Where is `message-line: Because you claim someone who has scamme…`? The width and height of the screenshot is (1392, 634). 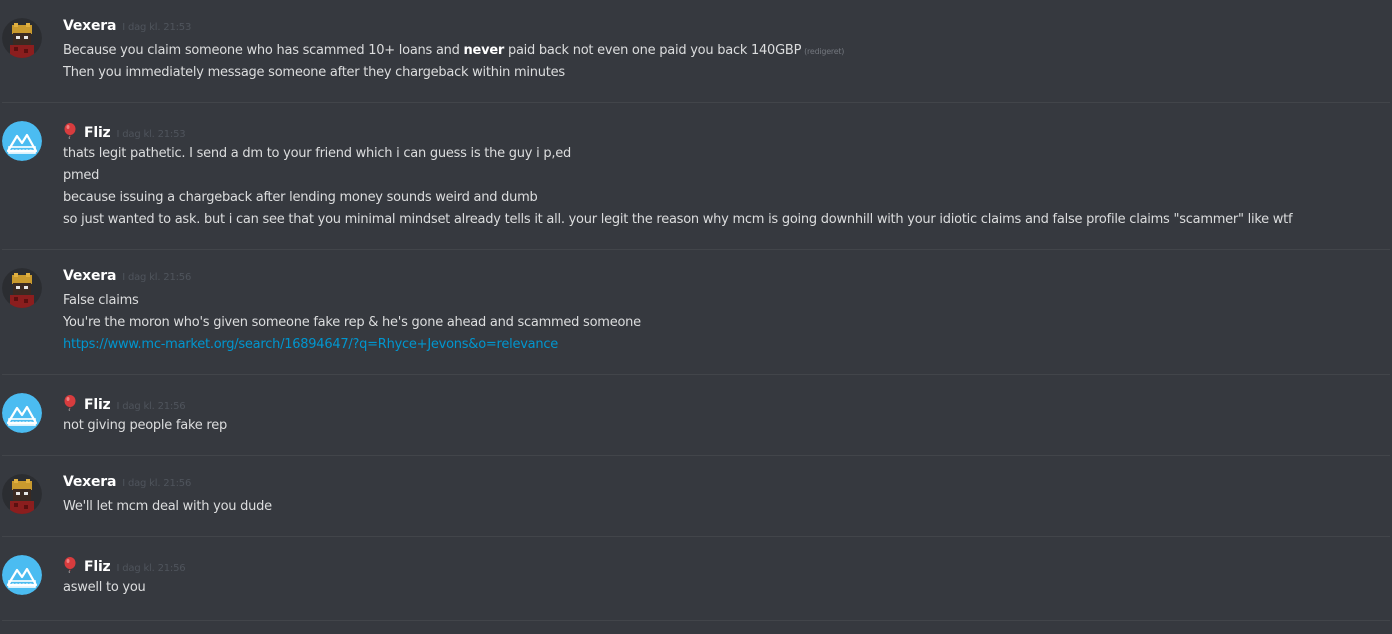 message-line: Because you claim someone who has scamme… is located at coordinates (453, 51).